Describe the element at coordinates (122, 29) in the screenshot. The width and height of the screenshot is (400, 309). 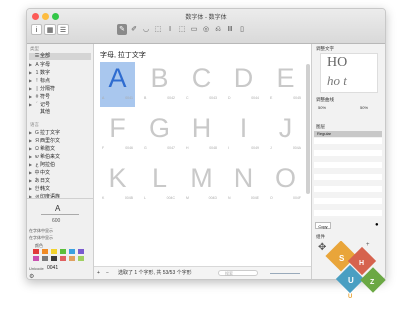
I see `tool-button-0: ✎` at that location.